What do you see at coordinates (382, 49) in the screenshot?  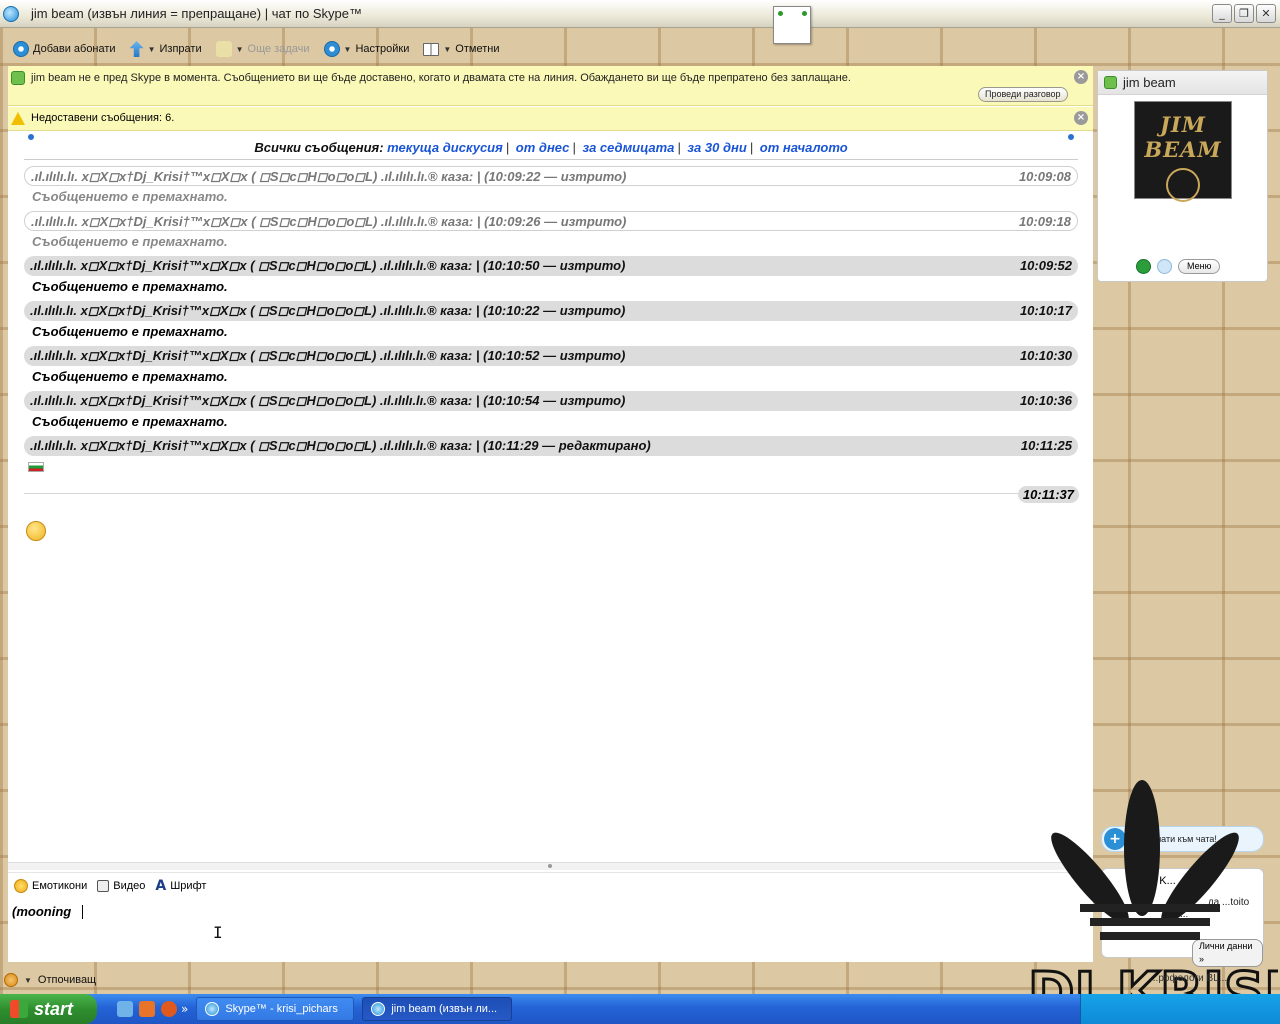 I see `settings-label: Настройки` at bounding box center [382, 49].